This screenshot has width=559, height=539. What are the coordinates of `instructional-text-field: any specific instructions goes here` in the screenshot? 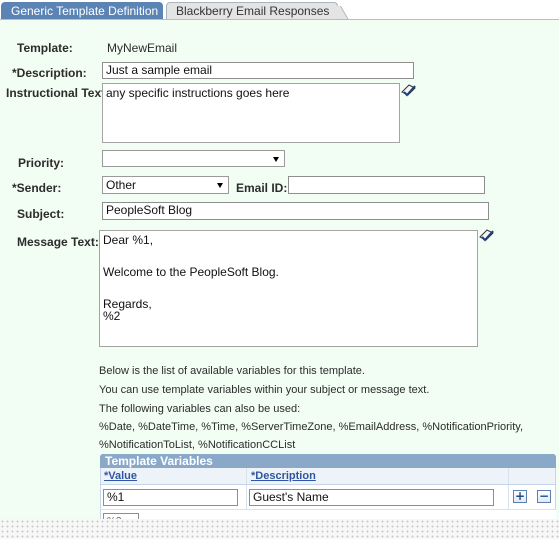 It's located at (251, 113).